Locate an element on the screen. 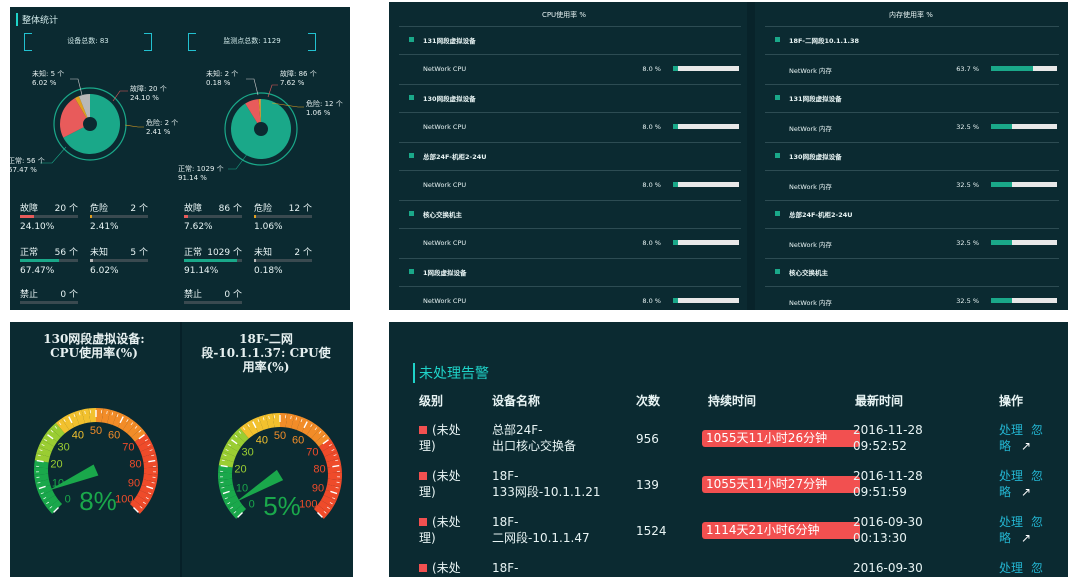 This screenshot has width=1080, height=583. alarm-actions: 处理忽 is located at coordinates (1030, 568).